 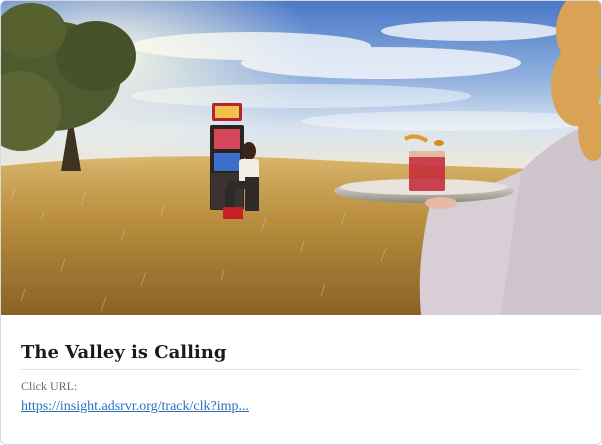 What do you see at coordinates (301, 349) in the screenshot?
I see `ad-title: The Valley is Calling` at bounding box center [301, 349].